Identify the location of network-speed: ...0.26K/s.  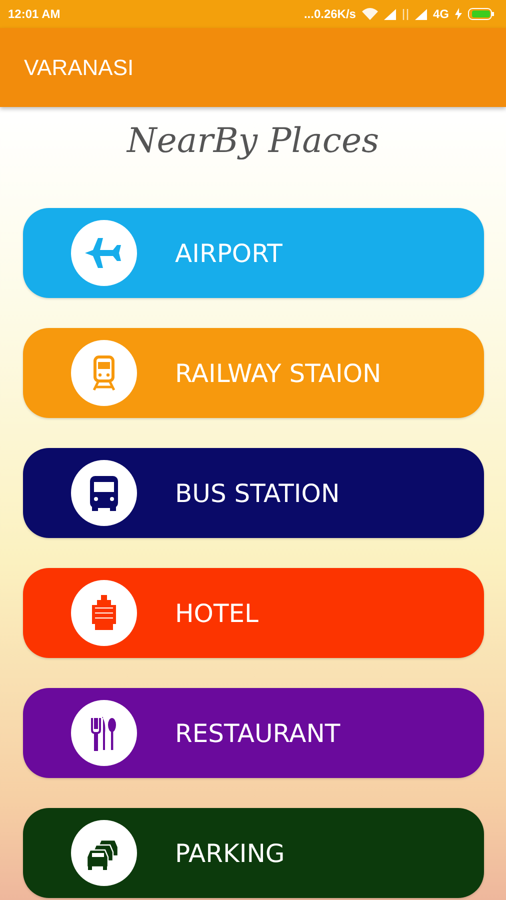
(330, 14).